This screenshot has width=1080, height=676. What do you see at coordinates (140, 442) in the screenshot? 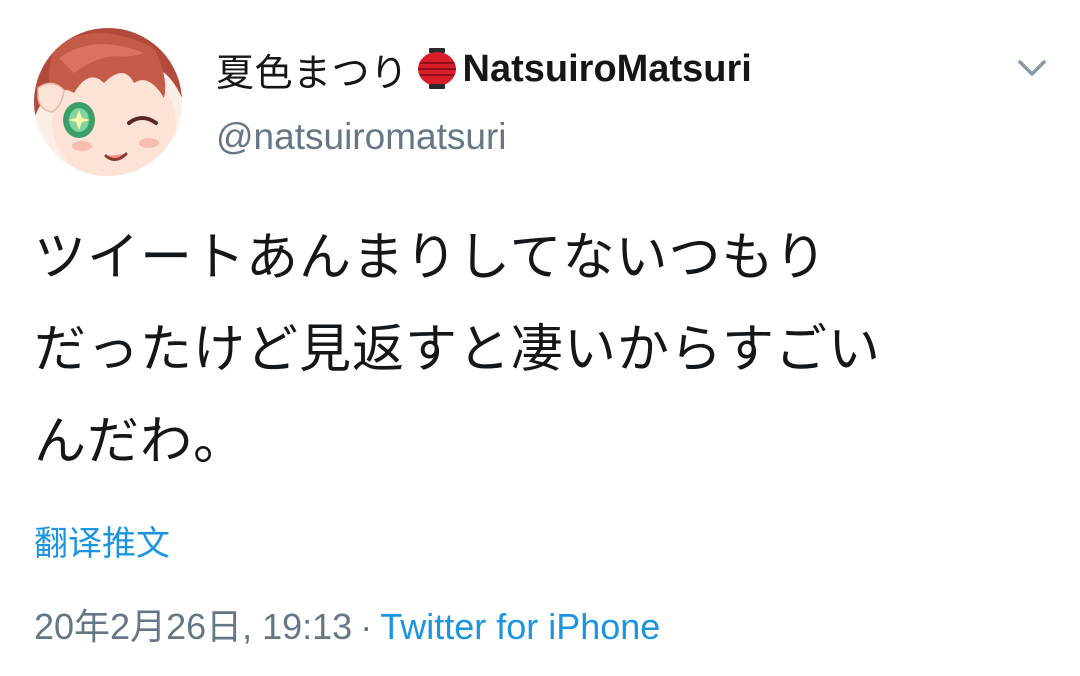
I see `tweet-text-line: んだわ。` at bounding box center [140, 442].